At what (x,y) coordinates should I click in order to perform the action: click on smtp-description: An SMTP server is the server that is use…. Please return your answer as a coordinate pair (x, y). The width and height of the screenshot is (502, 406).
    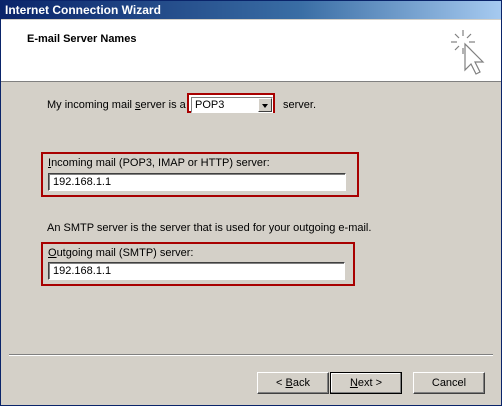
    Looking at the image, I should click on (209, 228).